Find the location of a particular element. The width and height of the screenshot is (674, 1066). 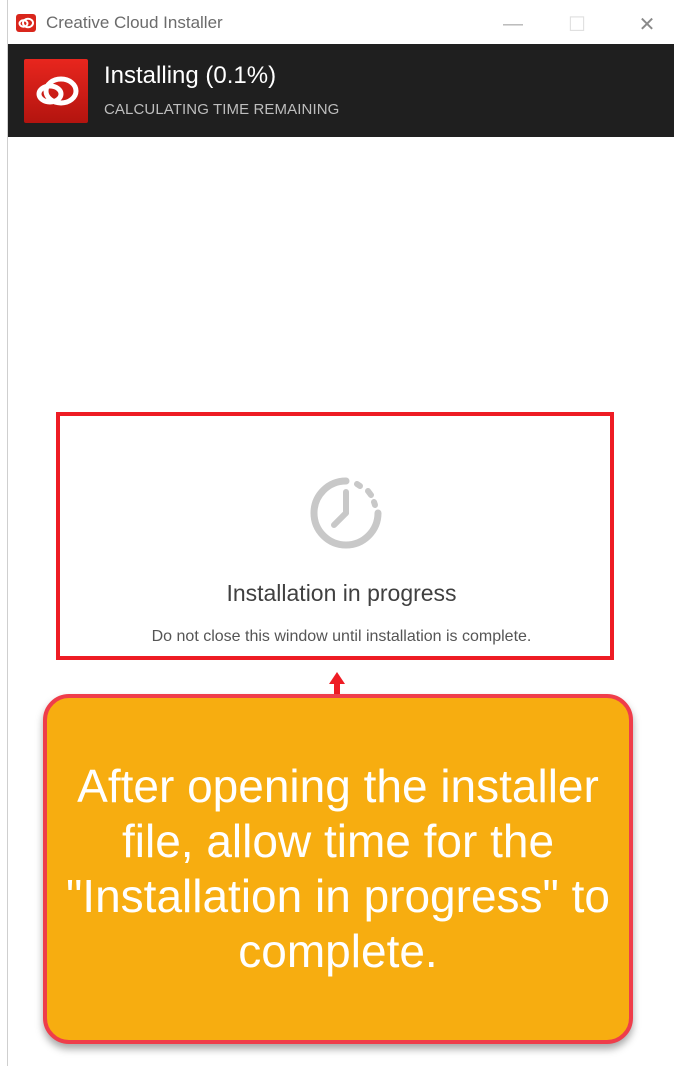

creative-cloud-logo-icon is located at coordinates (56, 91).